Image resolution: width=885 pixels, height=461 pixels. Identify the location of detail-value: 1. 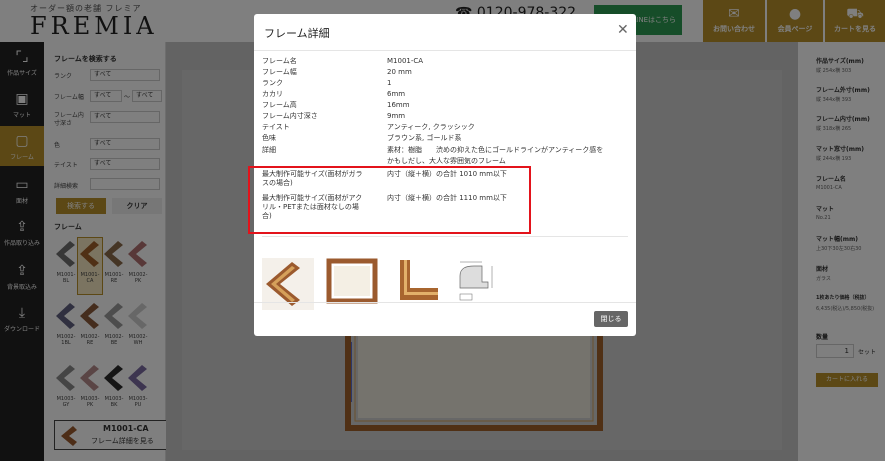
(389, 83).